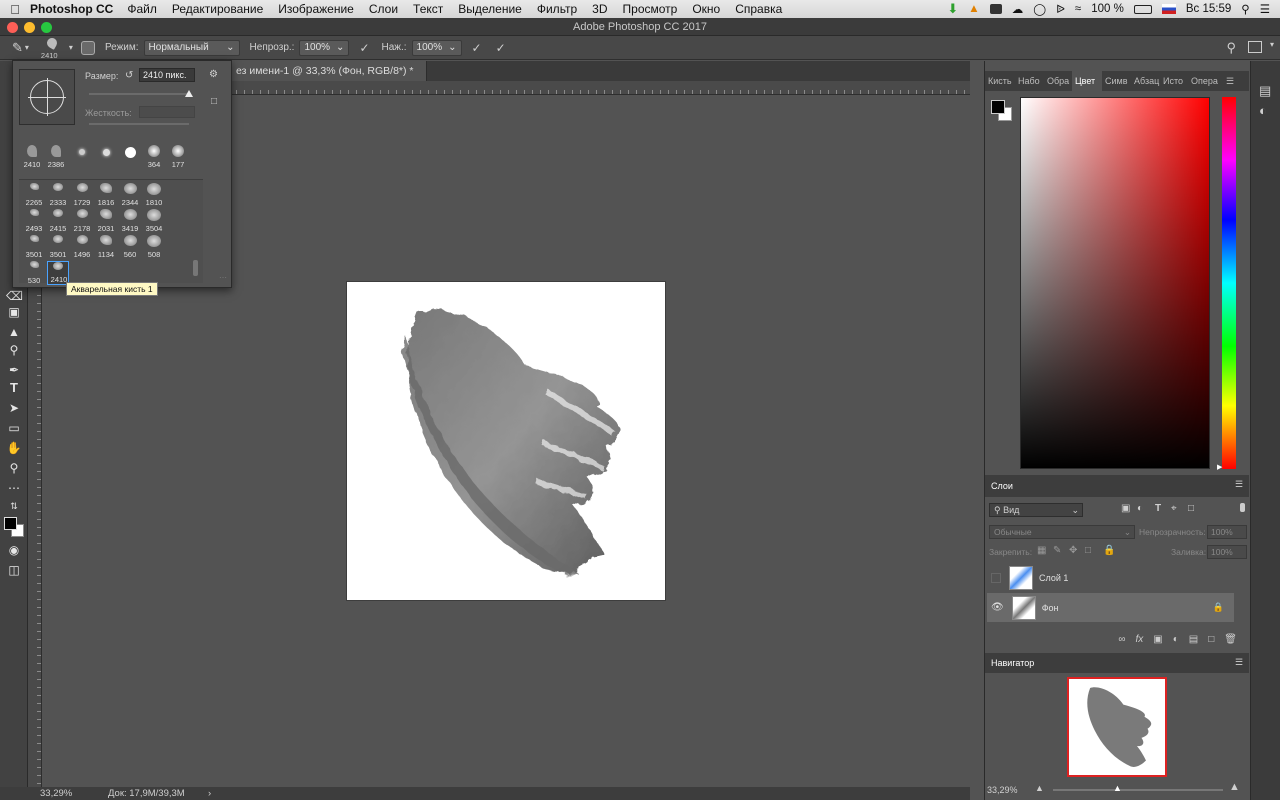  What do you see at coordinates (1230, 639) in the screenshot?
I see `trash-icon: 🗑` at bounding box center [1230, 639].